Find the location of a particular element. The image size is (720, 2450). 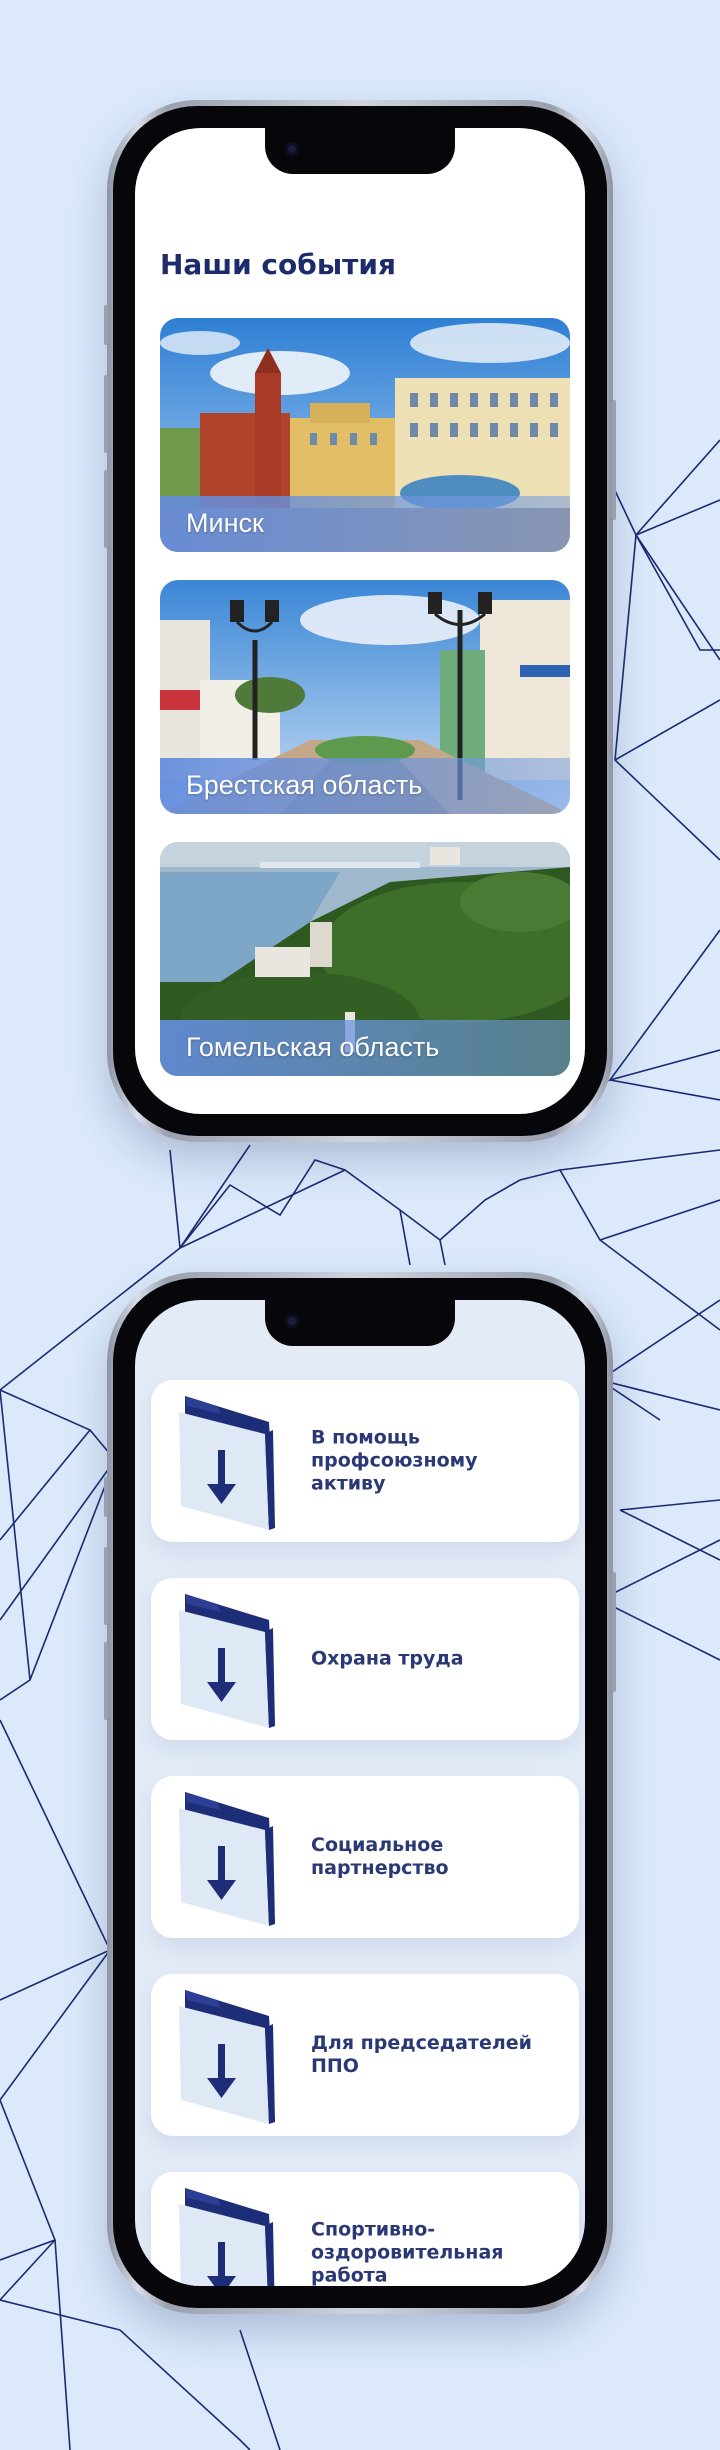

event-card-label: Минск is located at coordinates (225, 523).